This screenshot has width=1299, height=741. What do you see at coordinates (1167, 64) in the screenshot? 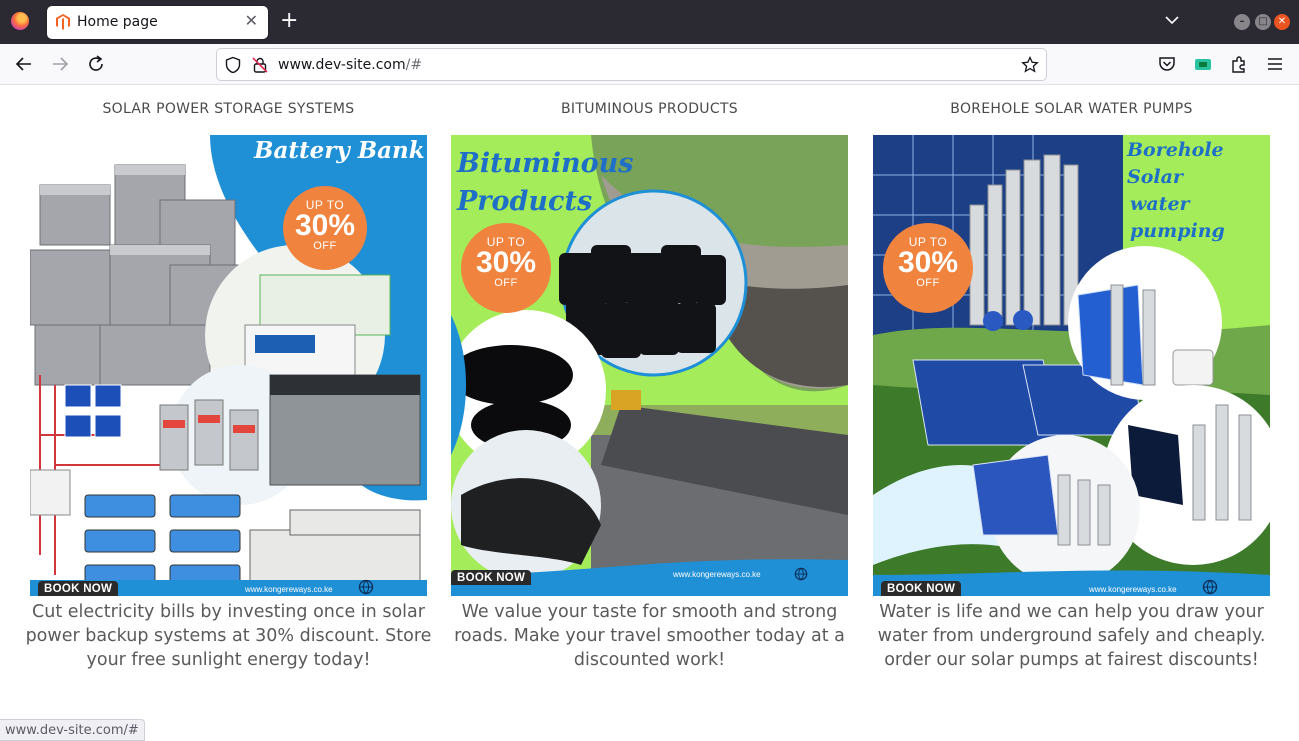
I see `pocket-icon` at bounding box center [1167, 64].